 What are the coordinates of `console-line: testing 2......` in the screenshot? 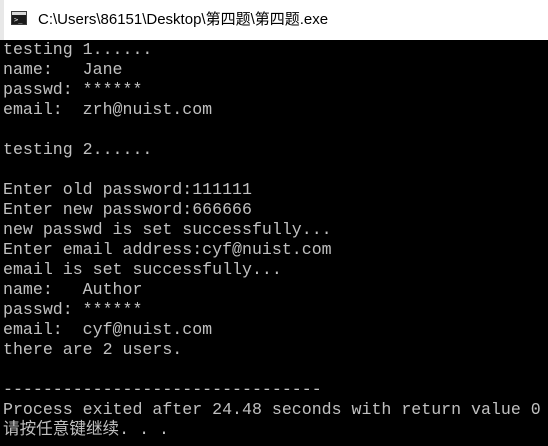 It's located at (78, 149).